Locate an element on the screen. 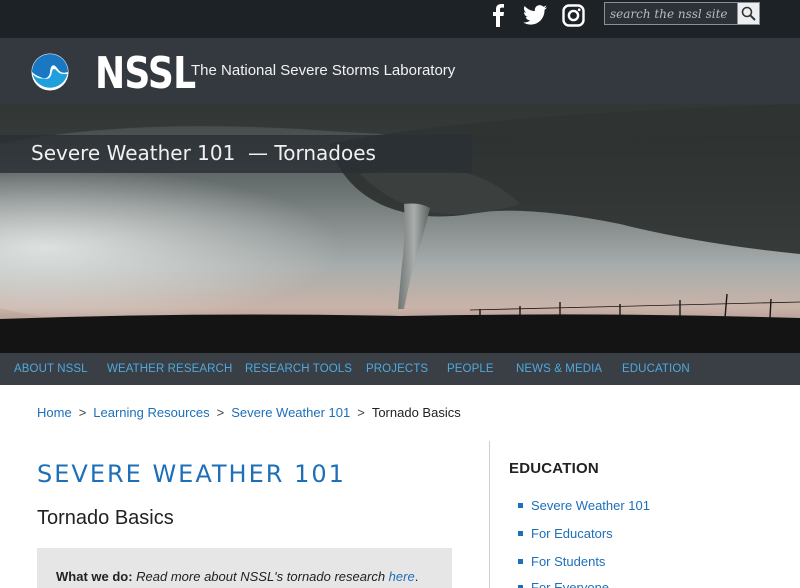 Image resolution: width=800 pixels, height=588 pixels. sidebar-item-label: For Educators is located at coordinates (572, 533).